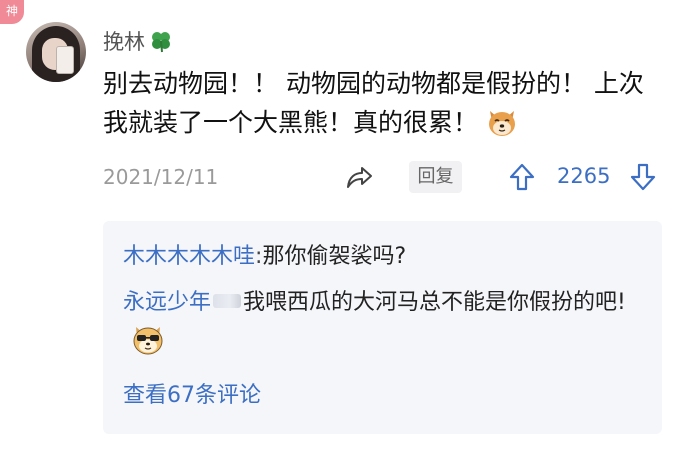 This screenshot has width=690, height=454. Describe the element at coordinates (65, 60) in the screenshot. I see `avatar-phone` at that location.